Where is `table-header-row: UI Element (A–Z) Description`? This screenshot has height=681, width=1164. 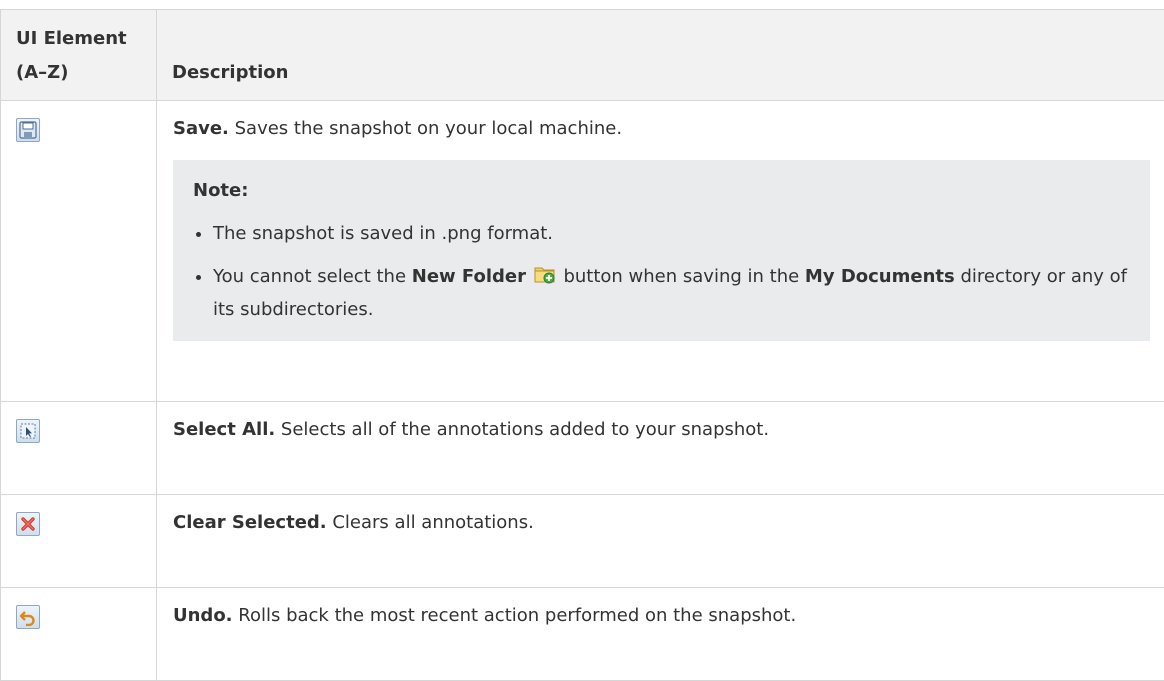
table-header-row: UI Element (A–Z) Description is located at coordinates (582, 55).